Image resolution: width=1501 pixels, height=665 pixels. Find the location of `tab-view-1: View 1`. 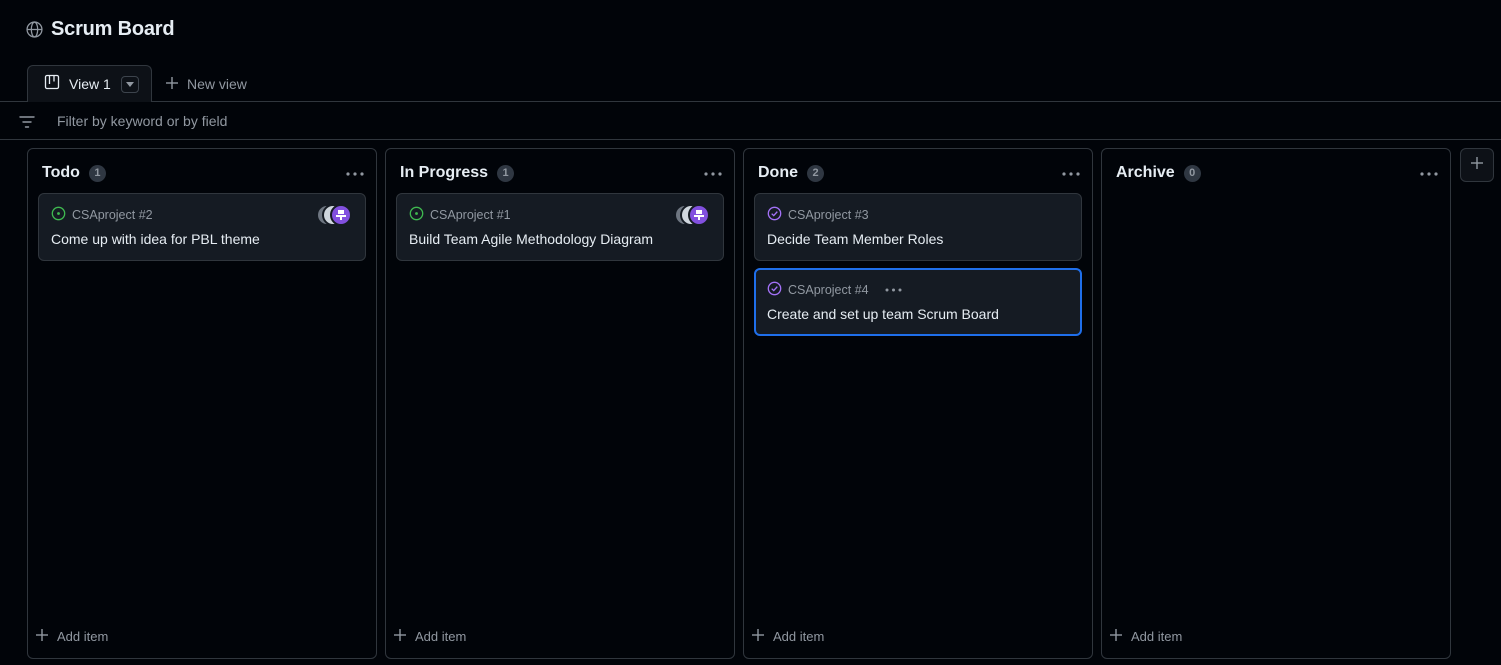

tab-view-1: View 1 is located at coordinates (89, 83).